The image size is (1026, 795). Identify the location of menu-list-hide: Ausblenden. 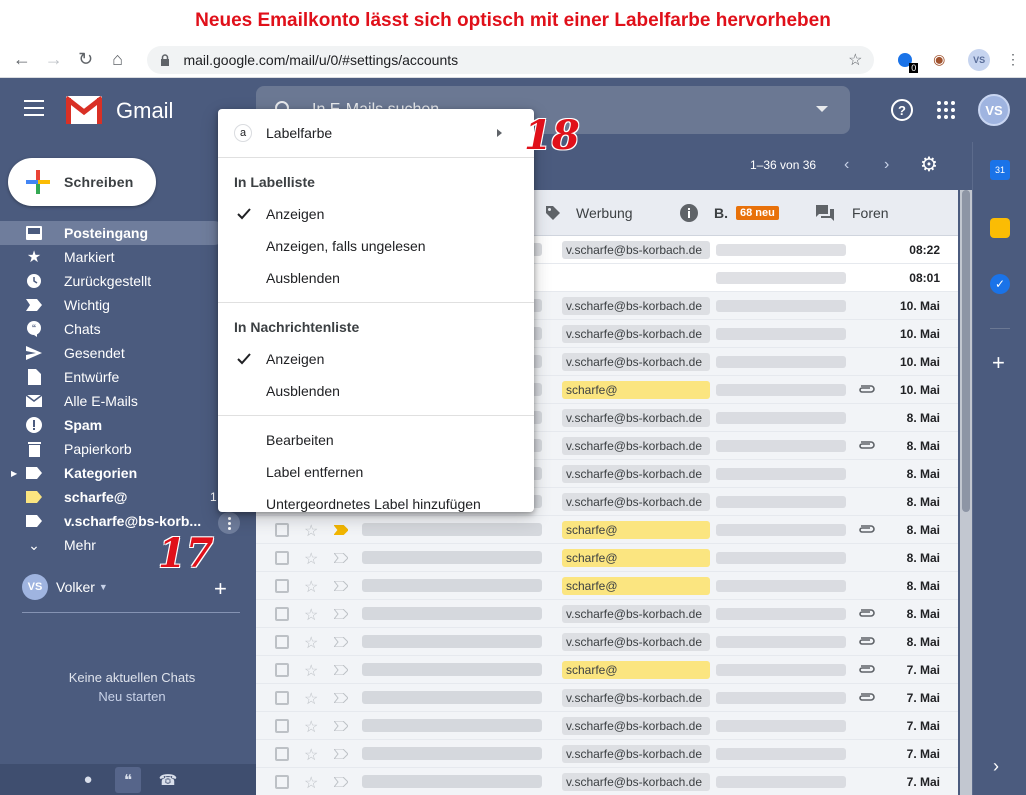
(376, 278).